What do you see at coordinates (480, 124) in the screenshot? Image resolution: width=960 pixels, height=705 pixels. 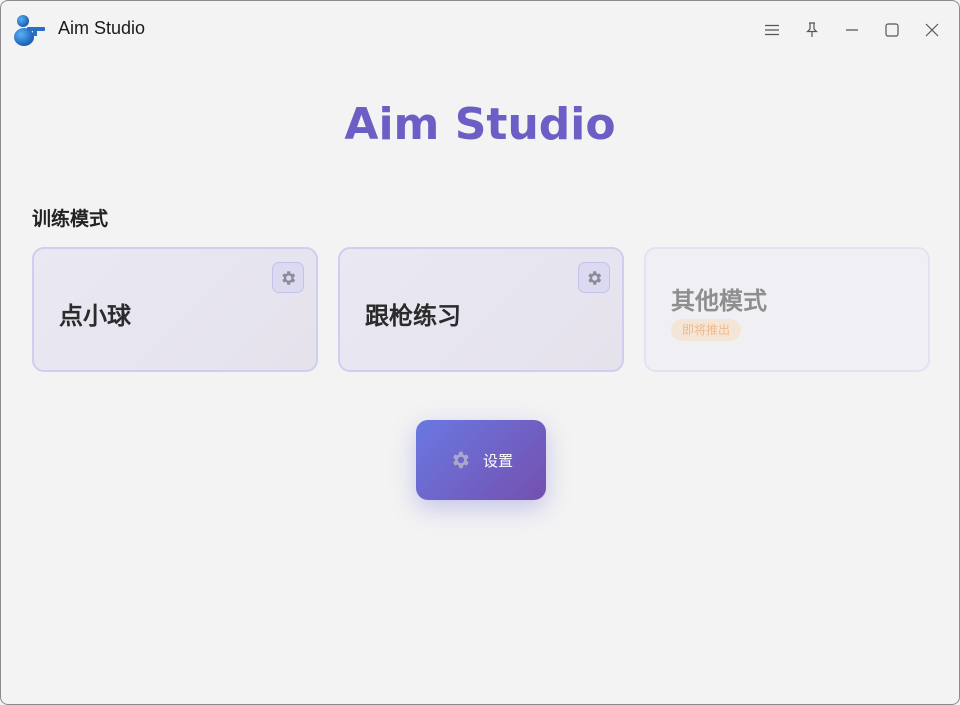 I see `hero-title: Aim Studio` at bounding box center [480, 124].